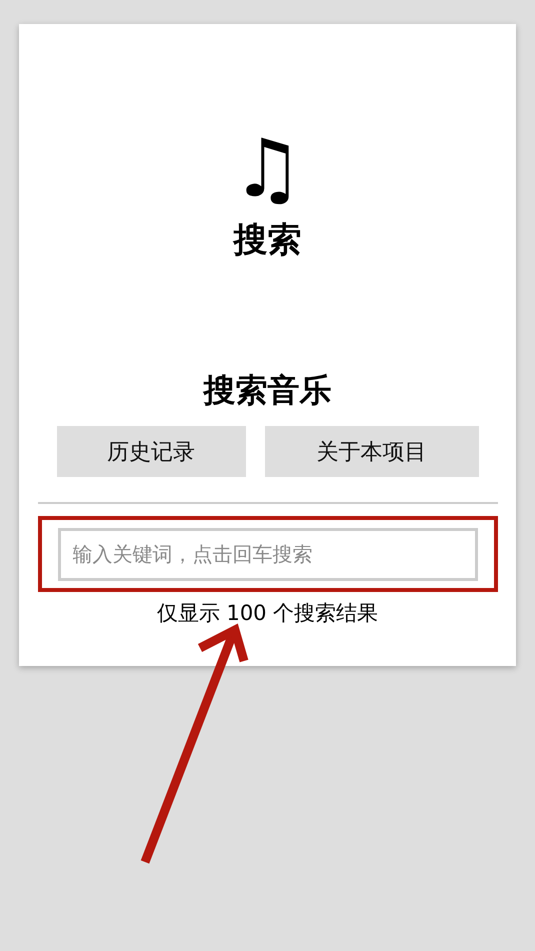 The image size is (535, 951). I want to click on menu-button: 关于本项目, so click(371, 451).